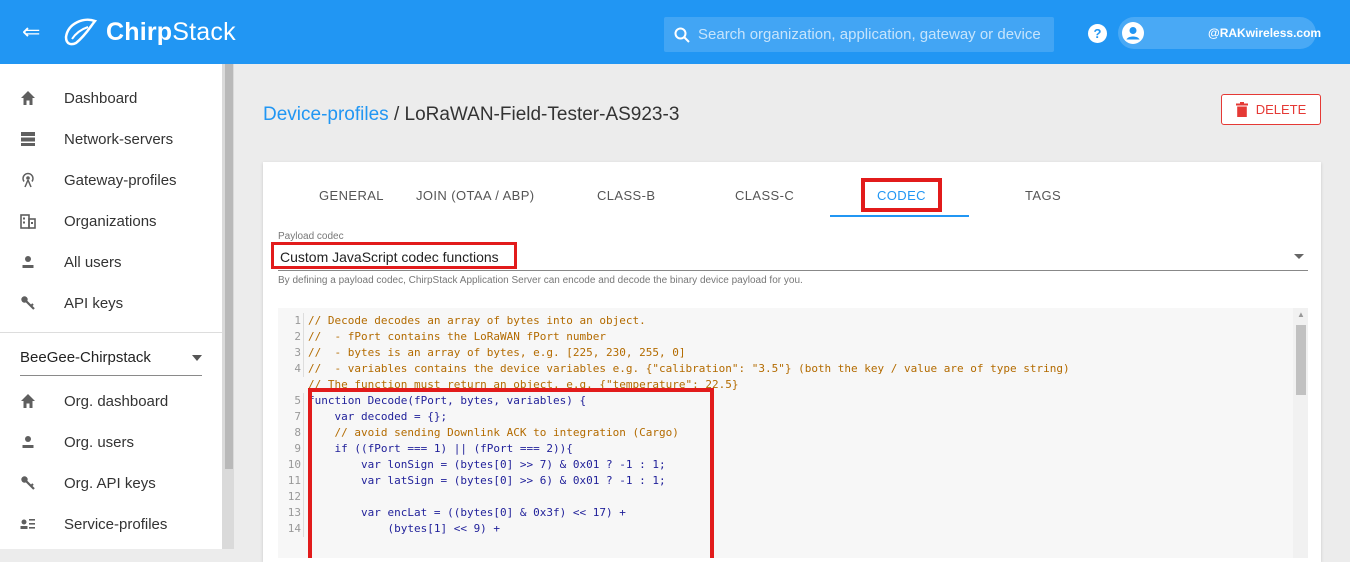  I want to click on radio-tower-icon, so click(32, 180).